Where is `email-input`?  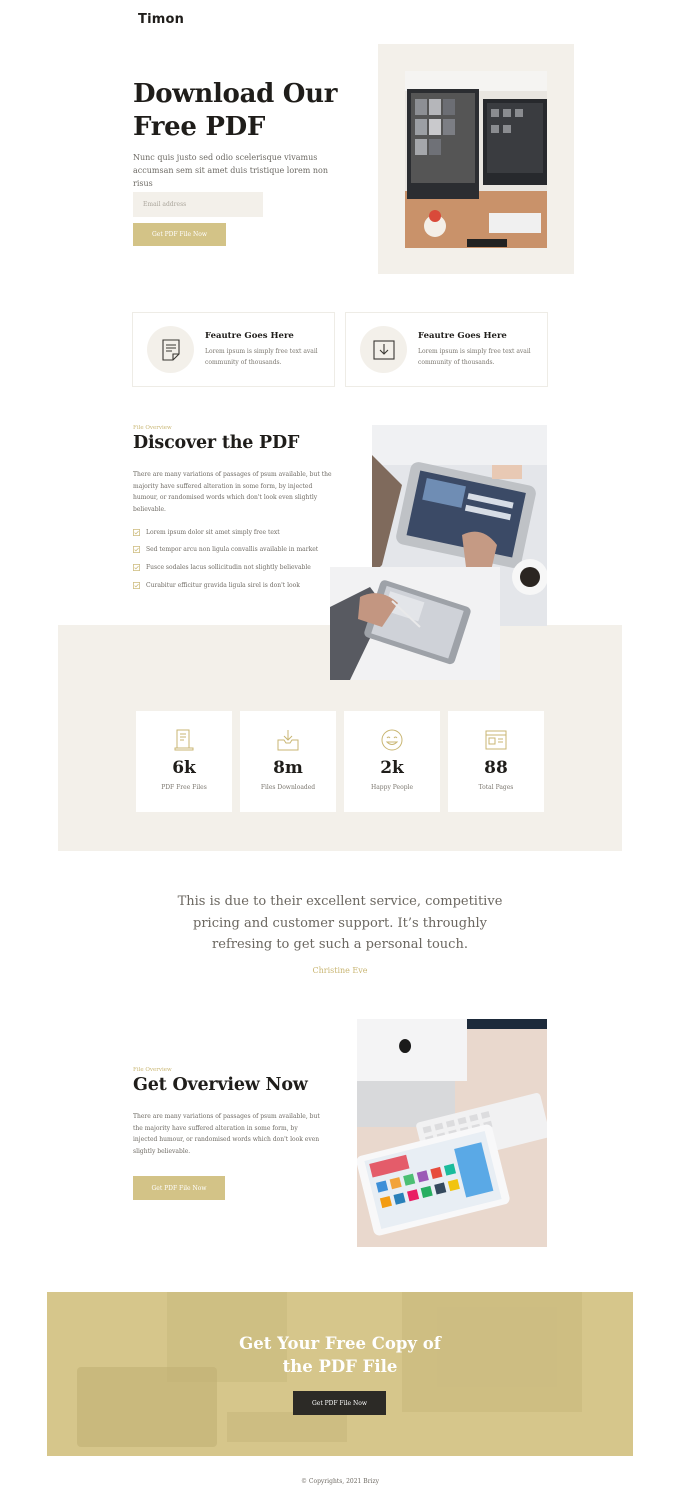
email-input is located at coordinates (198, 204).